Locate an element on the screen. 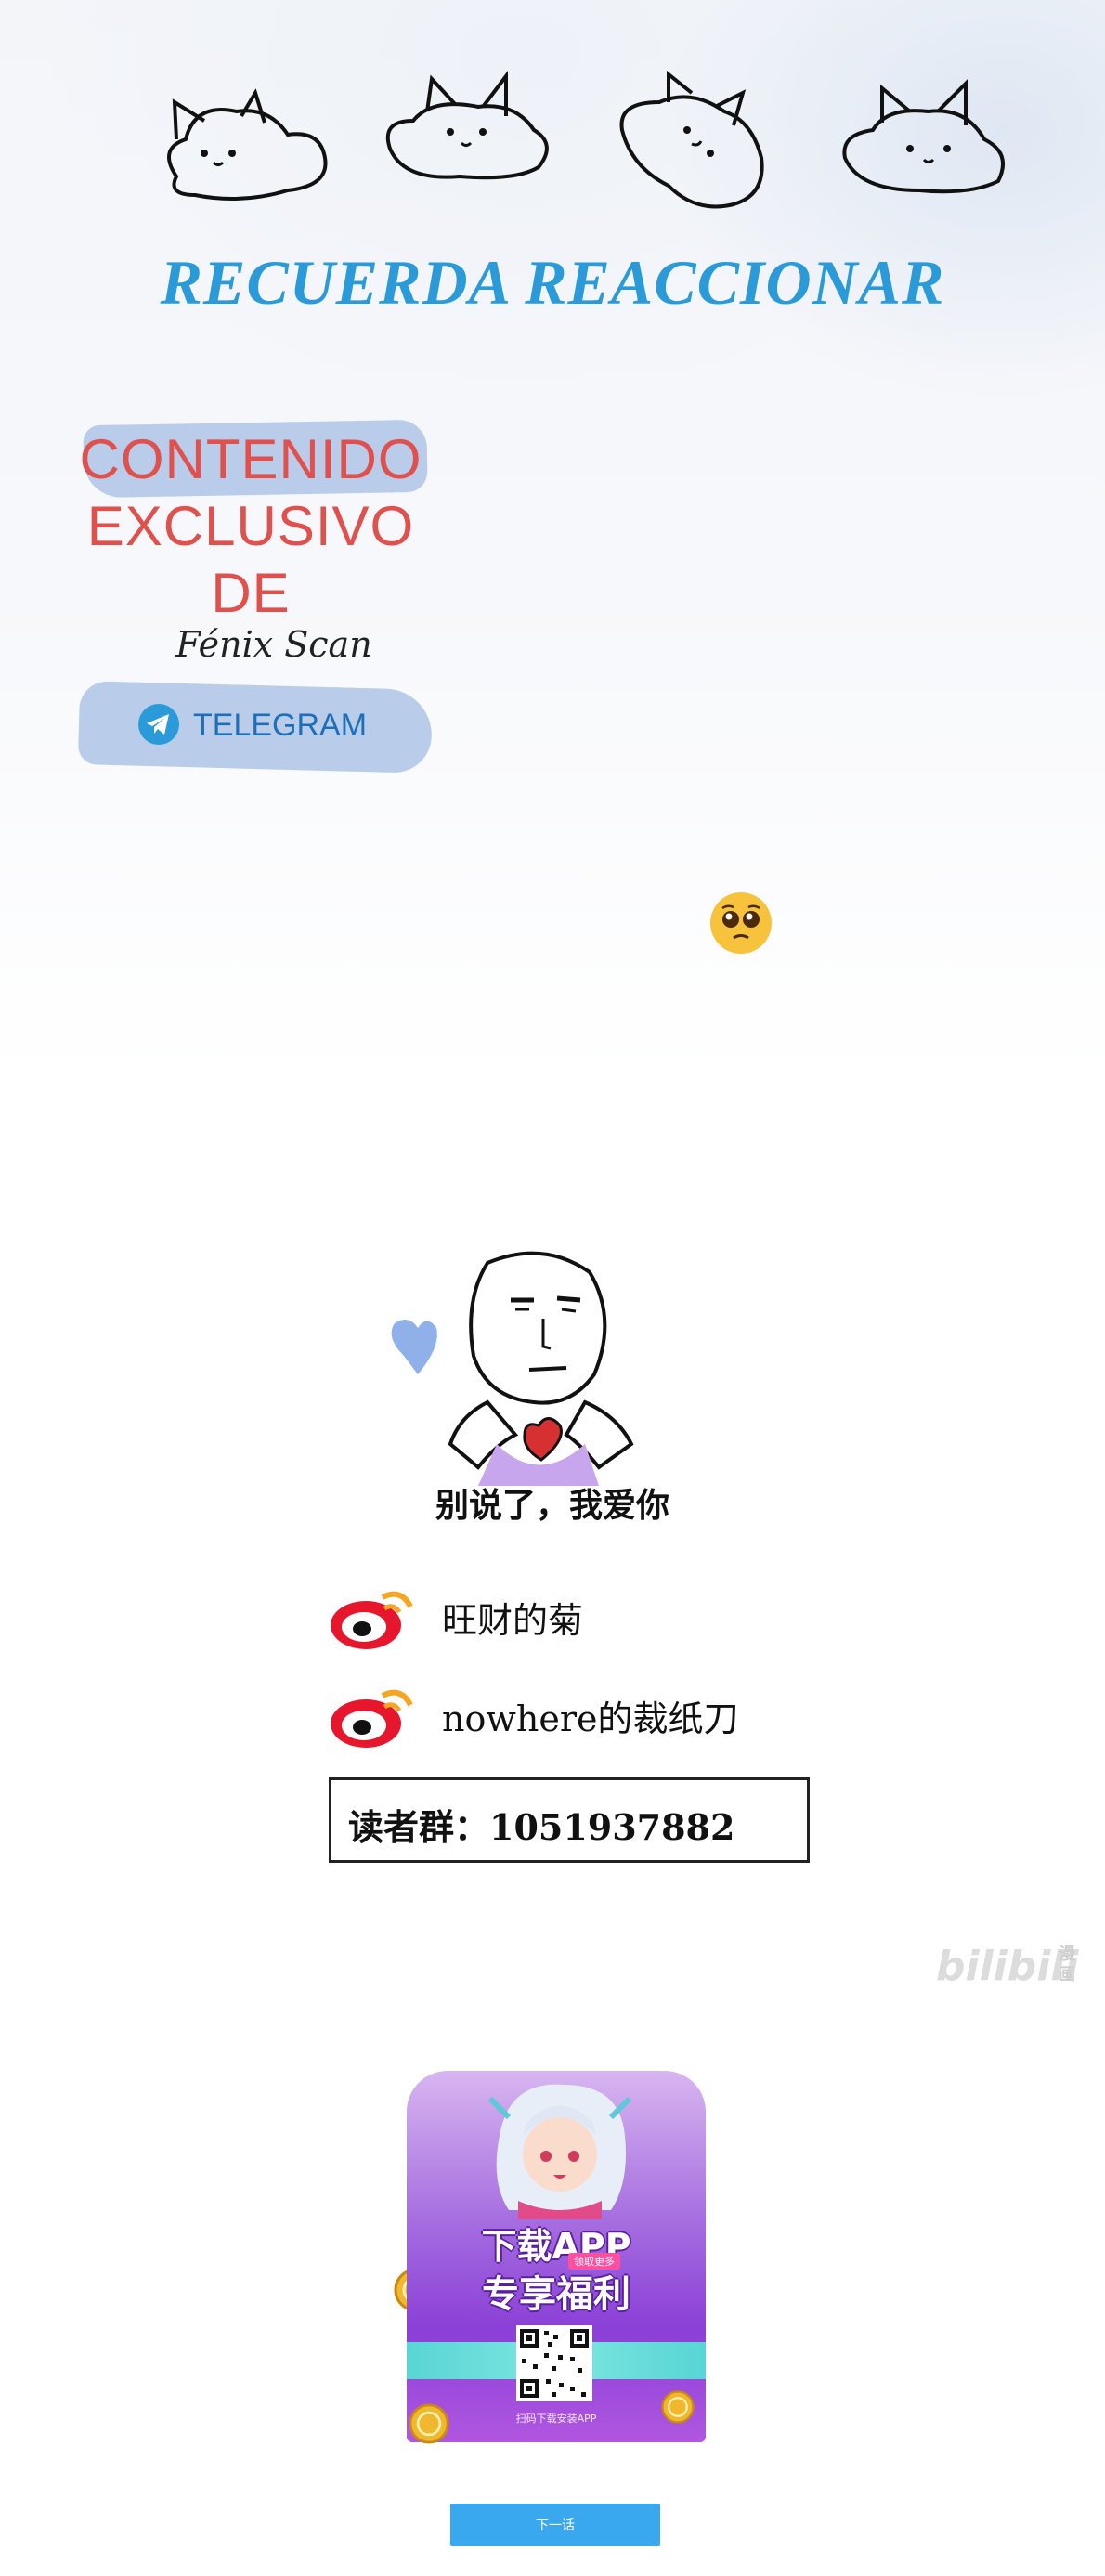  app-download-card: 下载APP 领取更多 专享福利 扫码下载安装APP is located at coordinates (556, 2256).